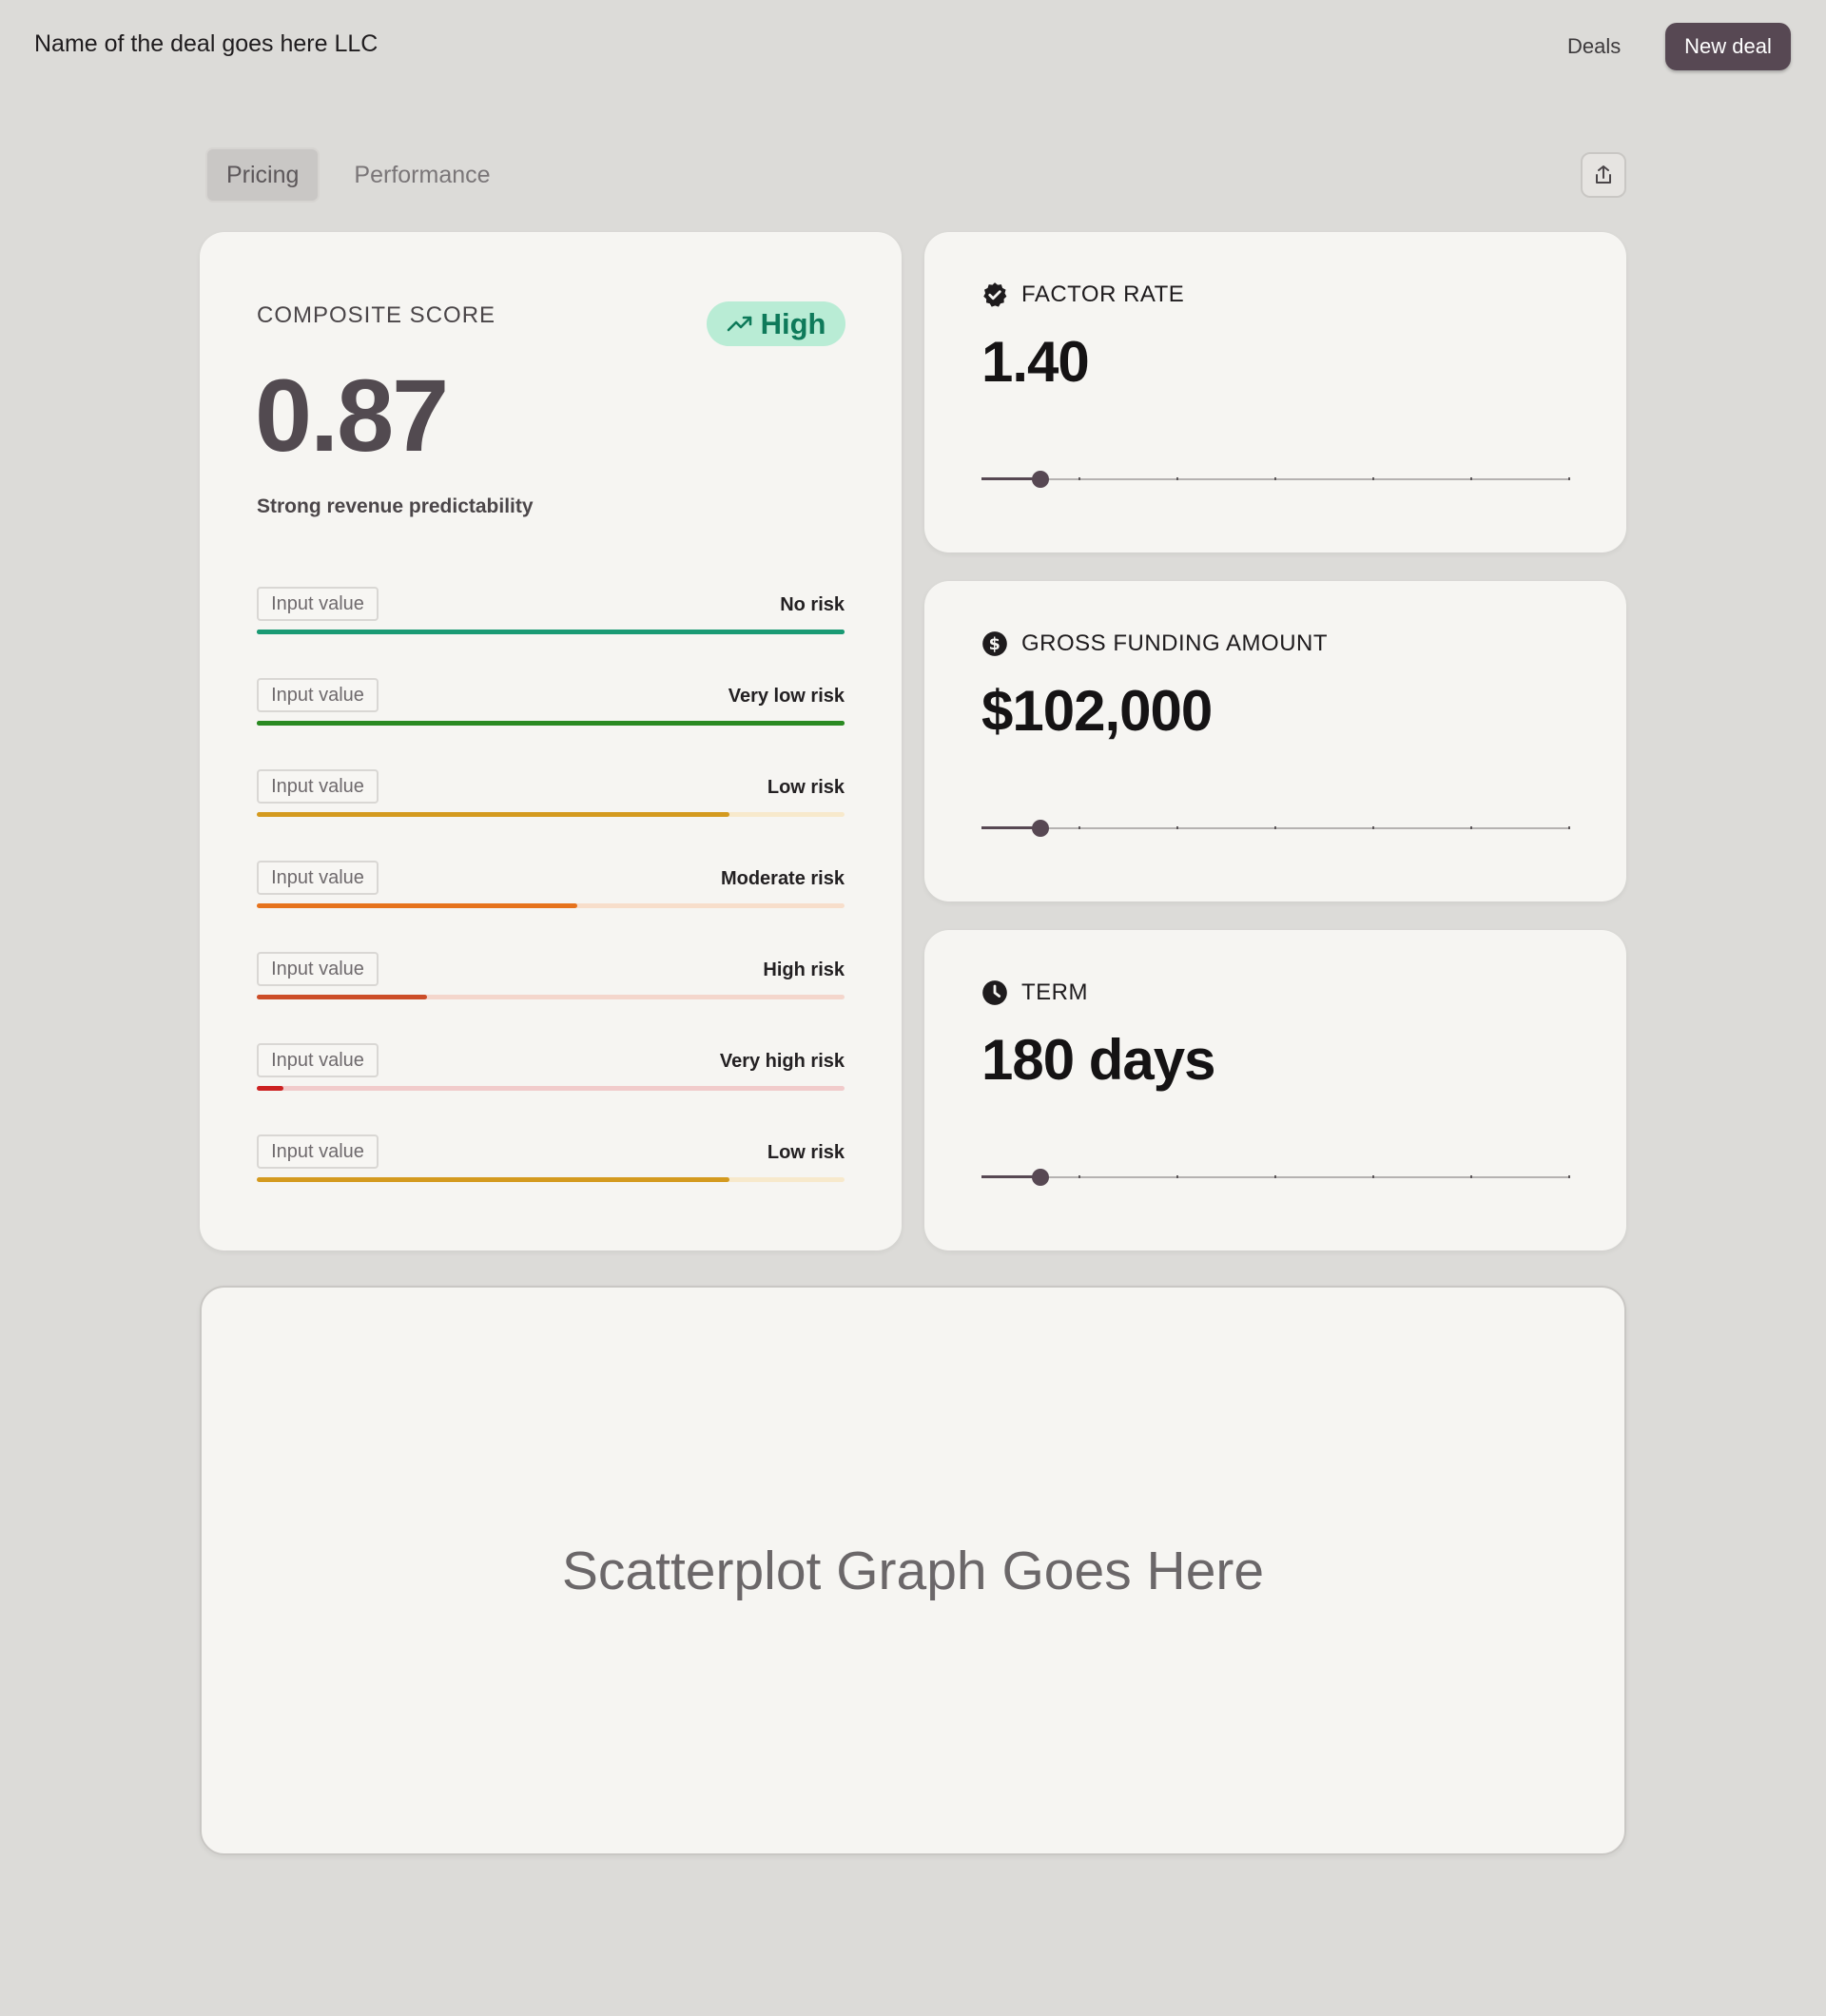 The width and height of the screenshot is (1826, 2016). I want to click on new-deal-button: New deal, so click(1728, 46).